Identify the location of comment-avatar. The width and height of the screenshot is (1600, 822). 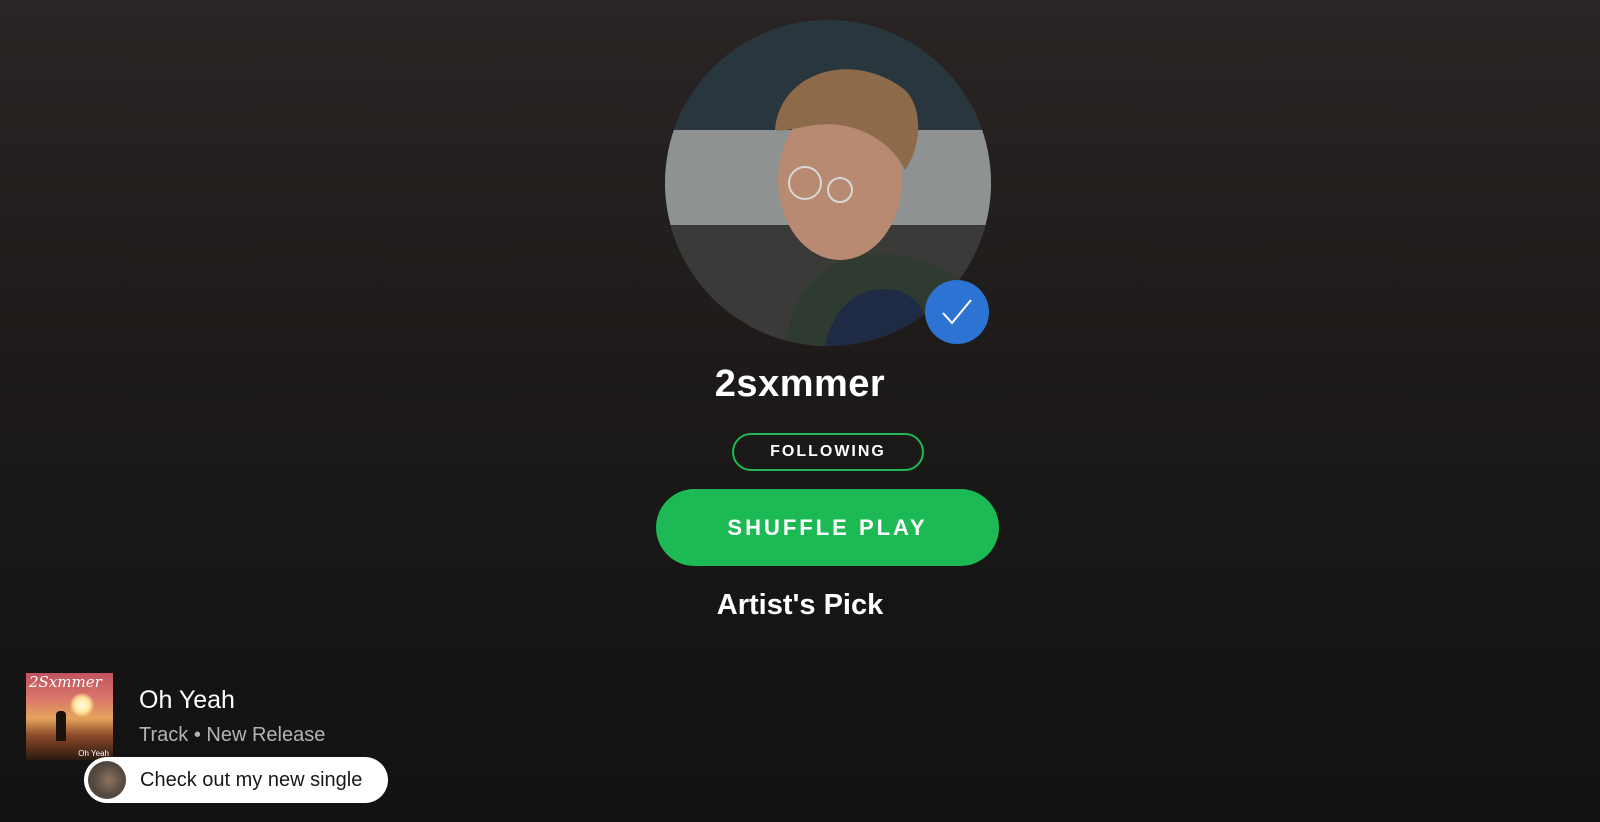
(107, 780).